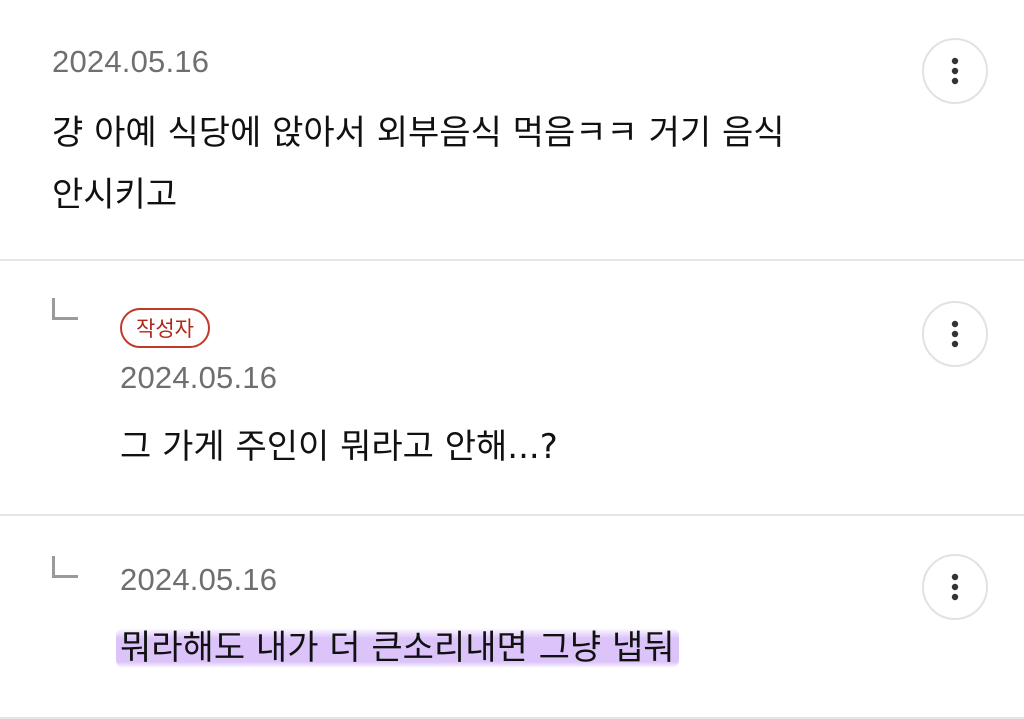 Image resolution: width=1024 pixels, height=719 pixels. What do you see at coordinates (115, 195) in the screenshot?
I see `comment-text-line: 안시키고` at bounding box center [115, 195].